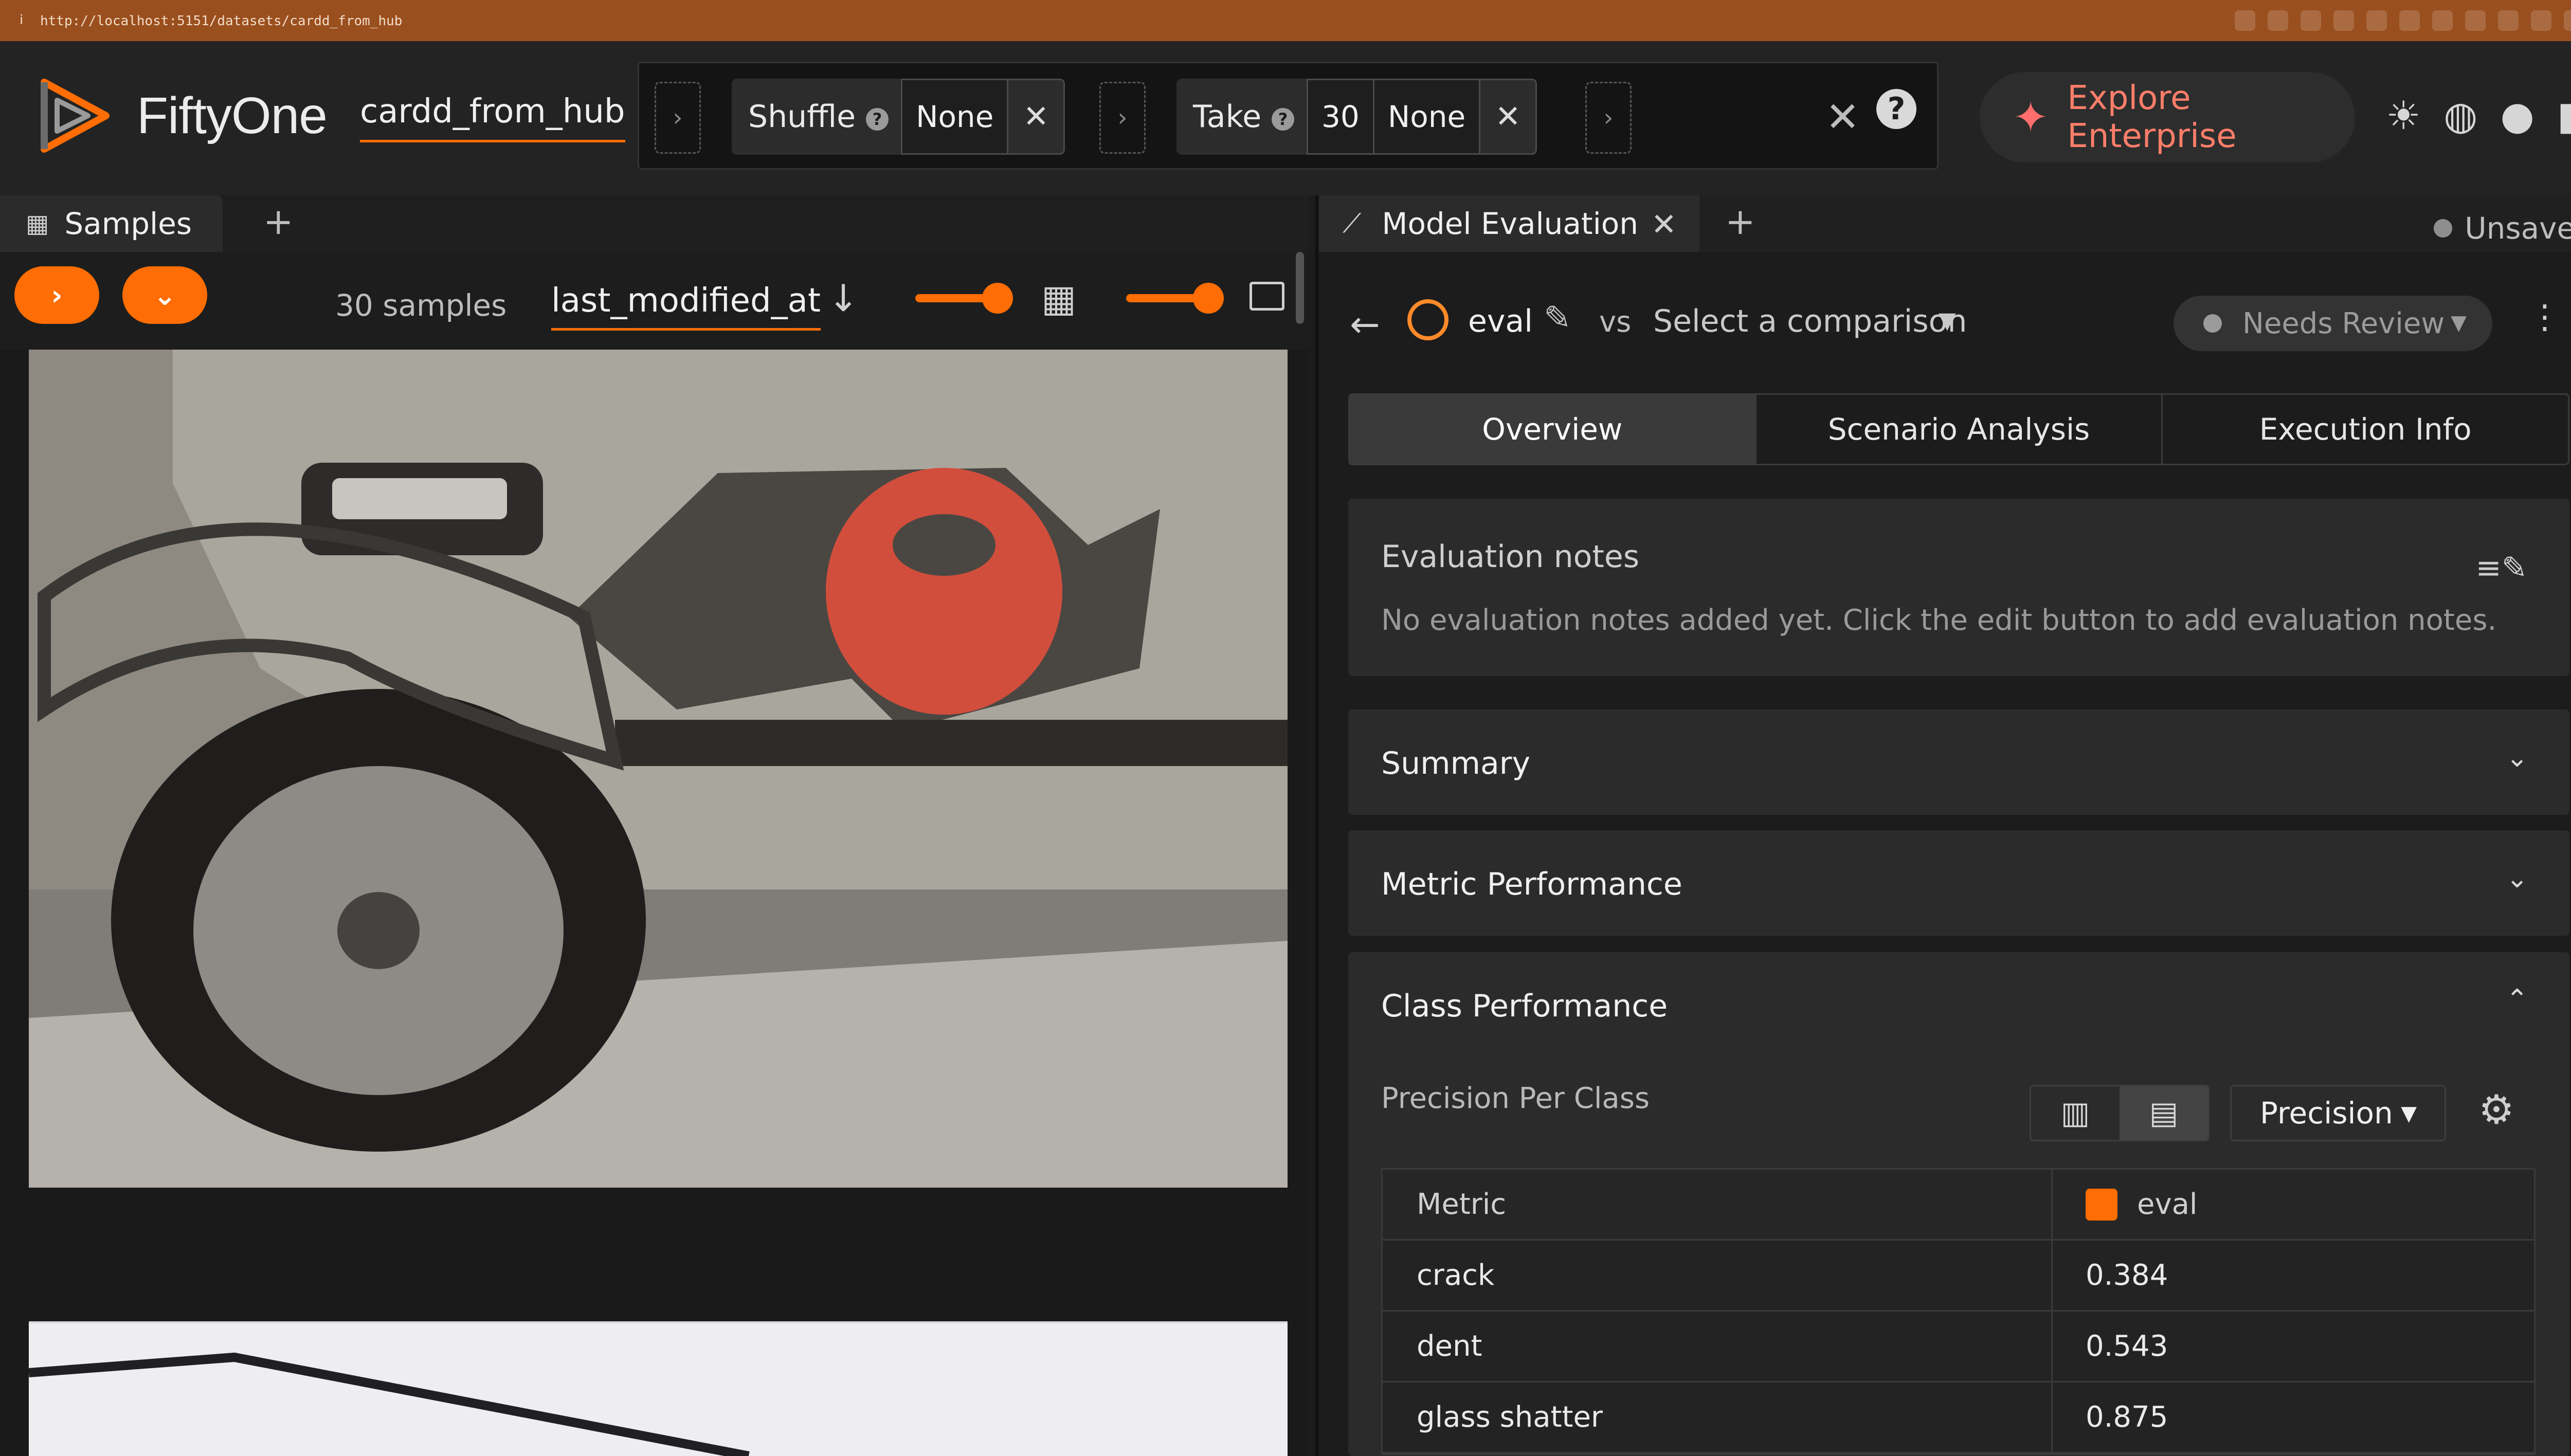  Describe the element at coordinates (1958, 883) in the screenshot. I see `metric-performance-section: Metric Performance ⌄` at that location.